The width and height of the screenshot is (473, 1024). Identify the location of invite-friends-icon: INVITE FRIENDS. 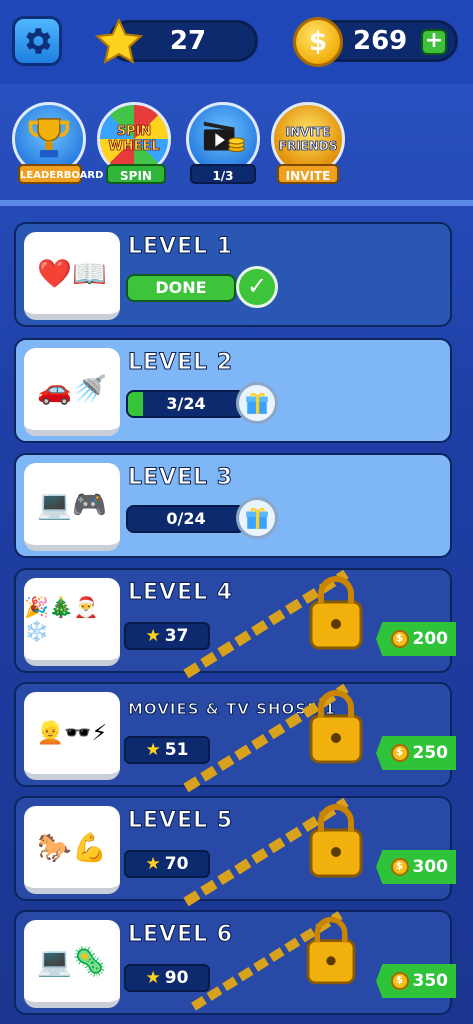
(308, 139).